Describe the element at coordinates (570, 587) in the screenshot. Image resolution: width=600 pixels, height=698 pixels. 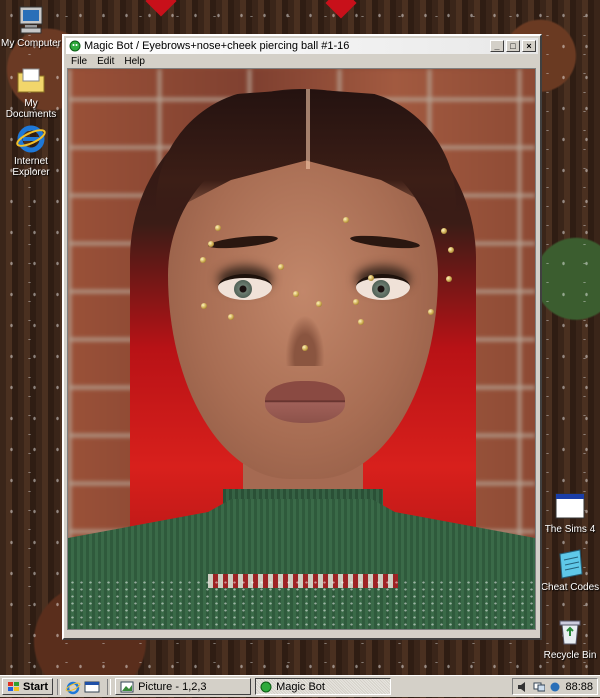
I see `desktop-icon-label: Cheat Codes` at that location.